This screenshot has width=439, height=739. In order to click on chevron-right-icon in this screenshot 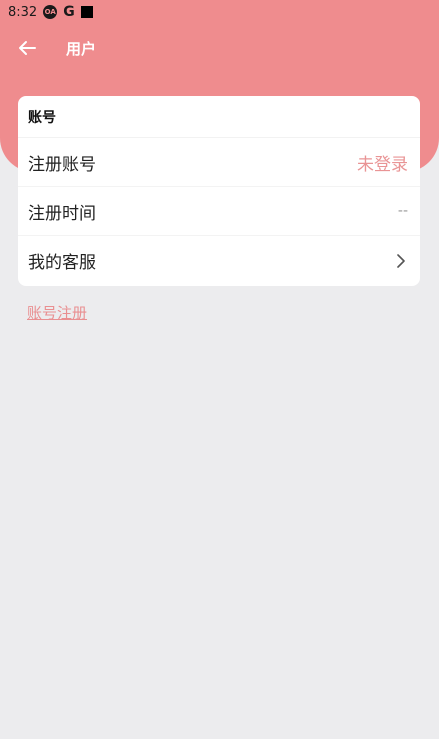, I will do `click(402, 261)`.